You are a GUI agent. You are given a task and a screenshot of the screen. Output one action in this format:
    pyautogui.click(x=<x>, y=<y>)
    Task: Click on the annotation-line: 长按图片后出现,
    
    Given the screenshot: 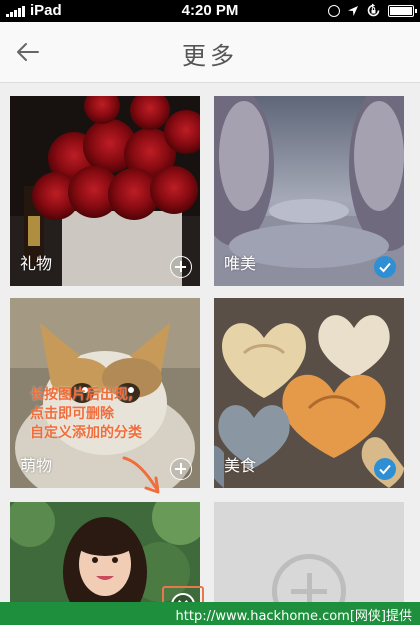 What is the action you would take?
    pyautogui.click(x=82, y=395)
    